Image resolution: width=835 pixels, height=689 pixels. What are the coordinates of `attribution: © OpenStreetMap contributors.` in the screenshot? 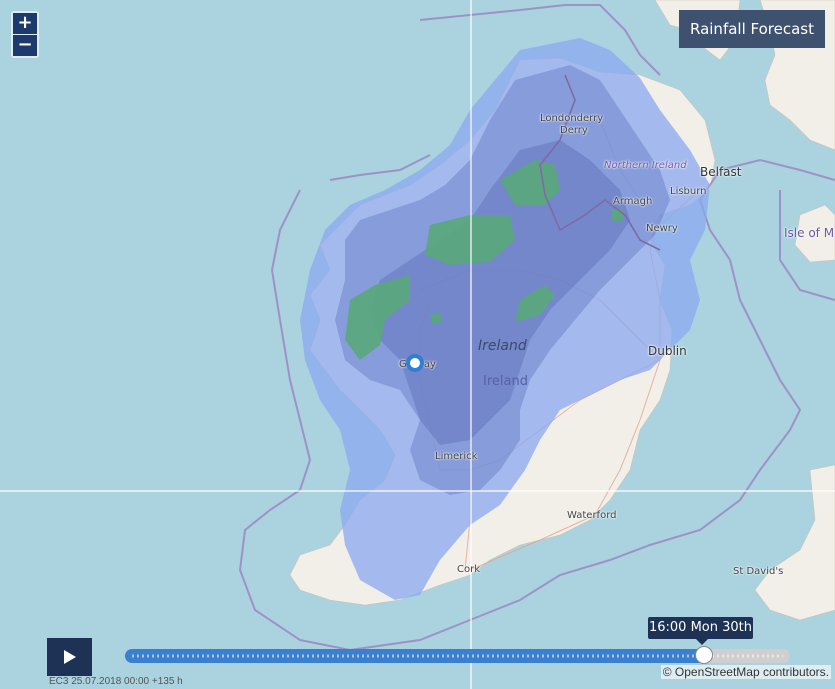 It's located at (745, 672).